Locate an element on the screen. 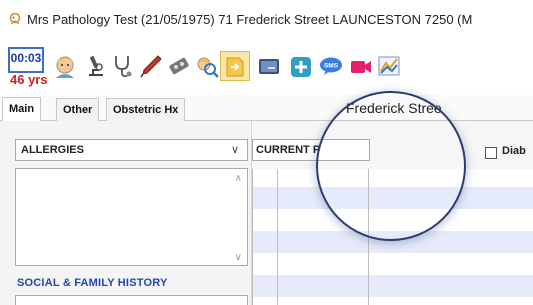 Image resolution: width=533 pixels, height=305 pixels. tape-icon is located at coordinates (179, 66).